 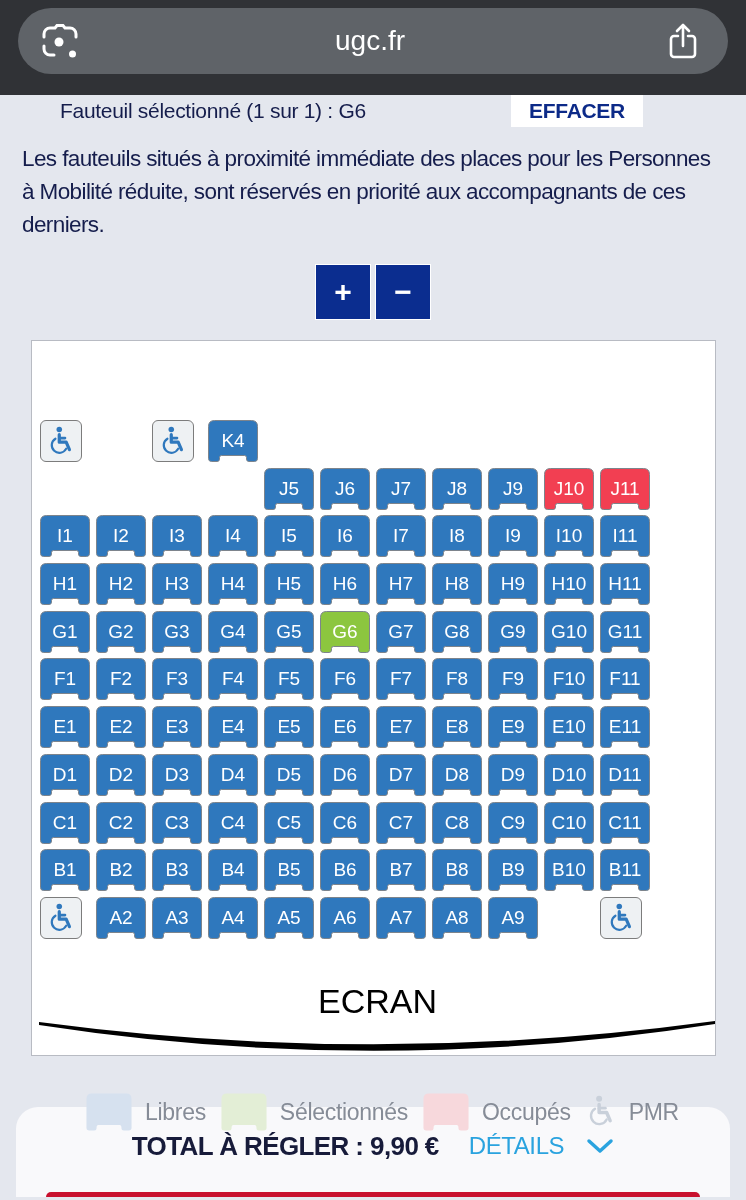 I want to click on seat: H10, so click(x=569, y=584).